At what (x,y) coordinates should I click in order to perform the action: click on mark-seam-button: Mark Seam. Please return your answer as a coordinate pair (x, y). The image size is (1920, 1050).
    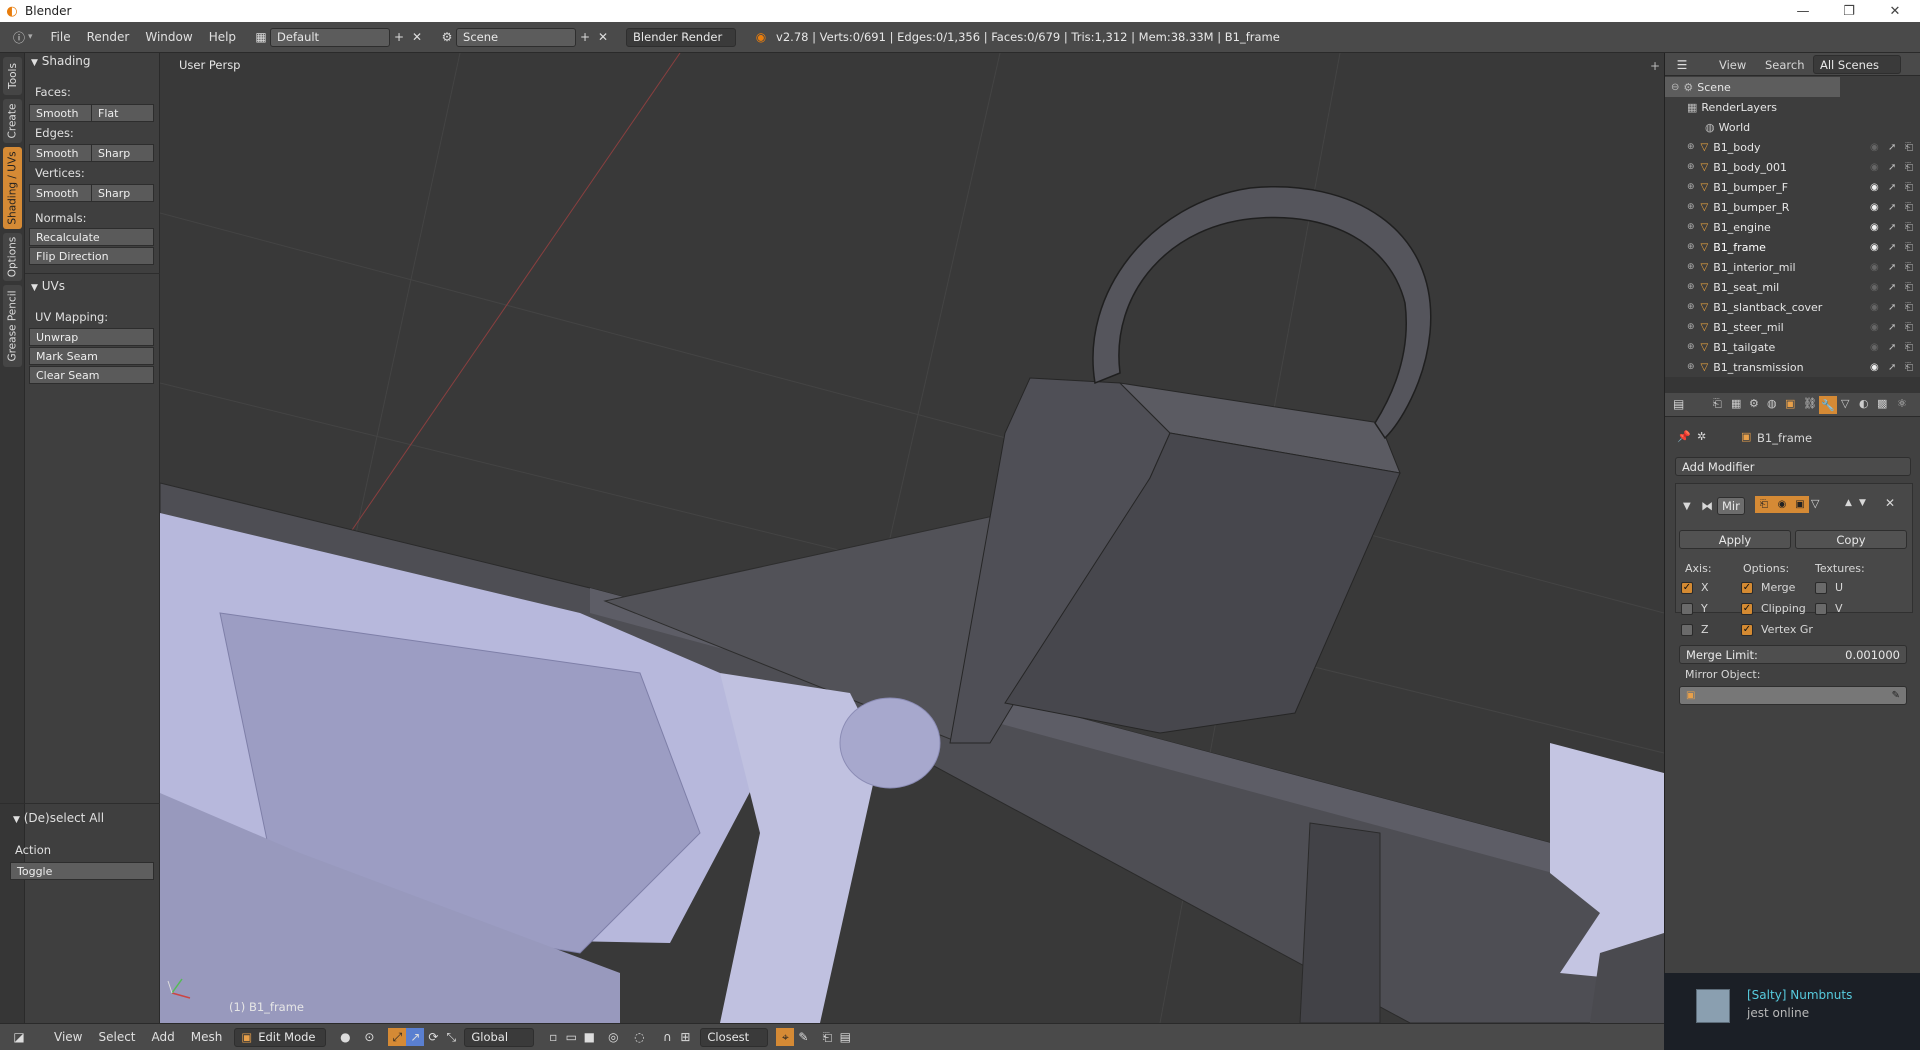
    Looking at the image, I should click on (91, 356).